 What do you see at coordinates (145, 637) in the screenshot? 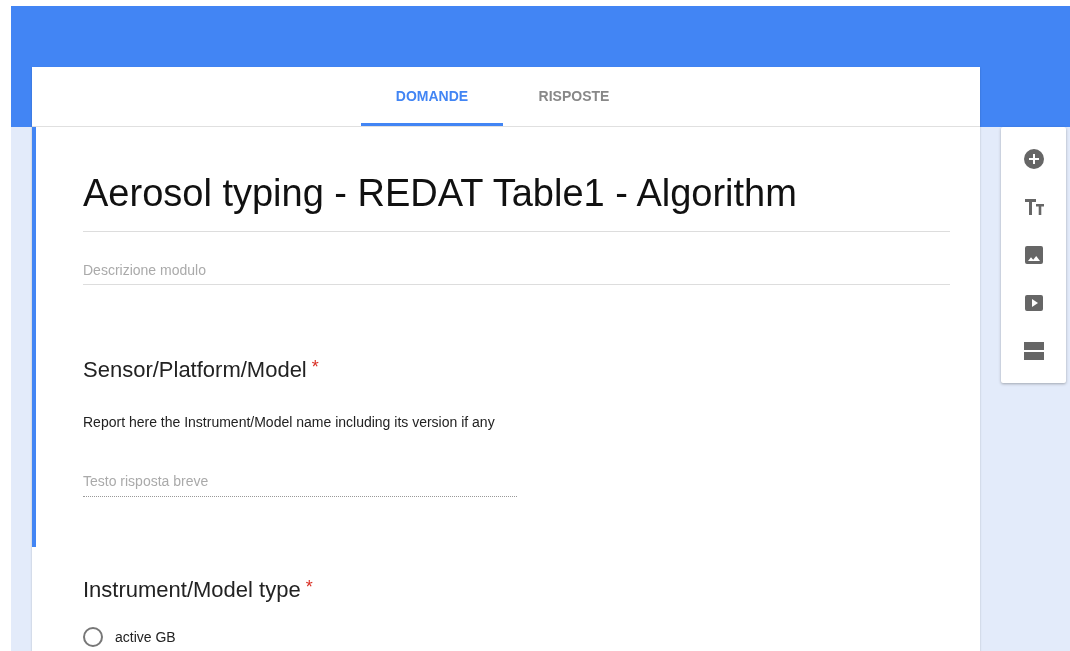
I see `option-label: active GB` at bounding box center [145, 637].